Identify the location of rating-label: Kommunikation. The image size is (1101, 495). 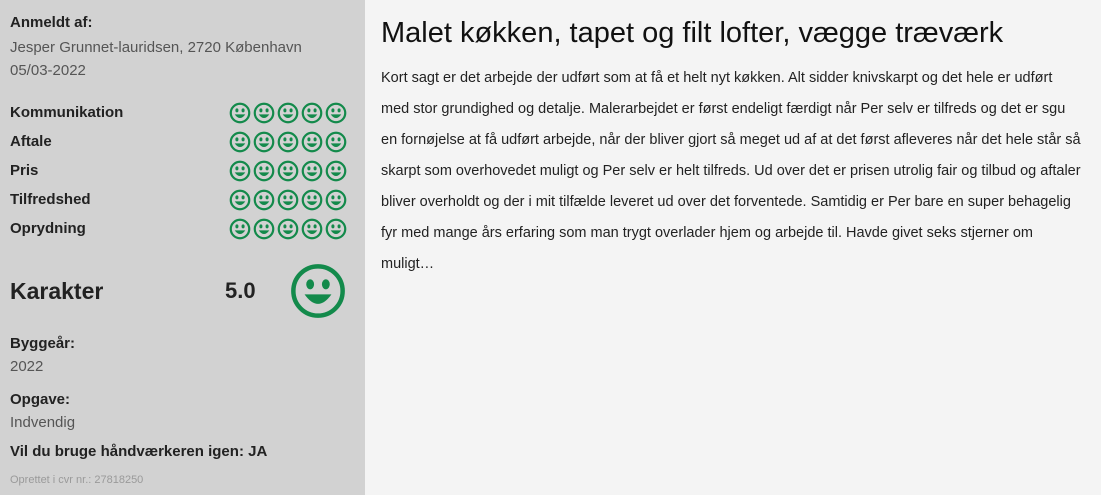
(67, 112).